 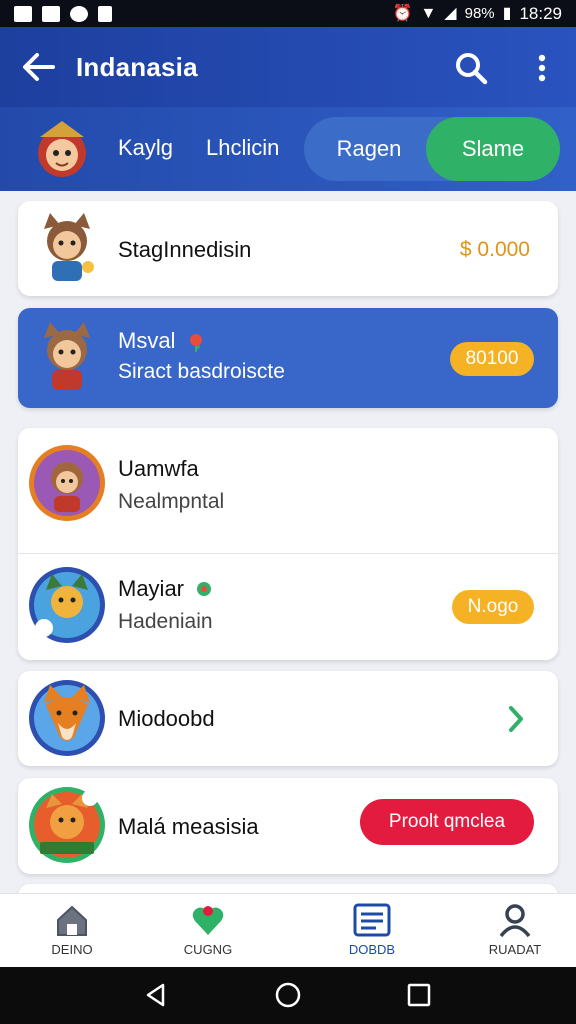 What do you see at coordinates (288, 490) in the screenshot?
I see `list-item: Uamwfa Nealmpntal` at bounding box center [288, 490].